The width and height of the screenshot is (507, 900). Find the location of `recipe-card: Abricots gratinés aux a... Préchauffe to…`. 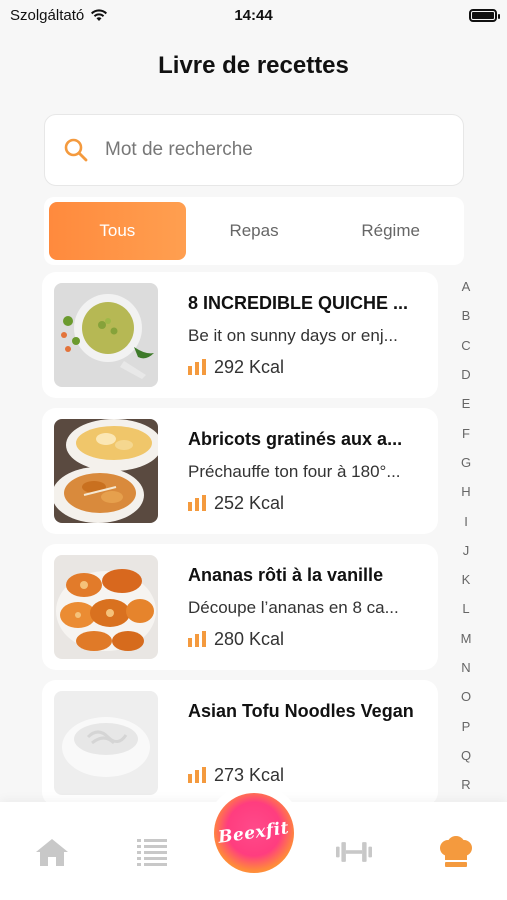

recipe-card: Abricots gratinés aux a... Préchauffe to… is located at coordinates (240, 471).